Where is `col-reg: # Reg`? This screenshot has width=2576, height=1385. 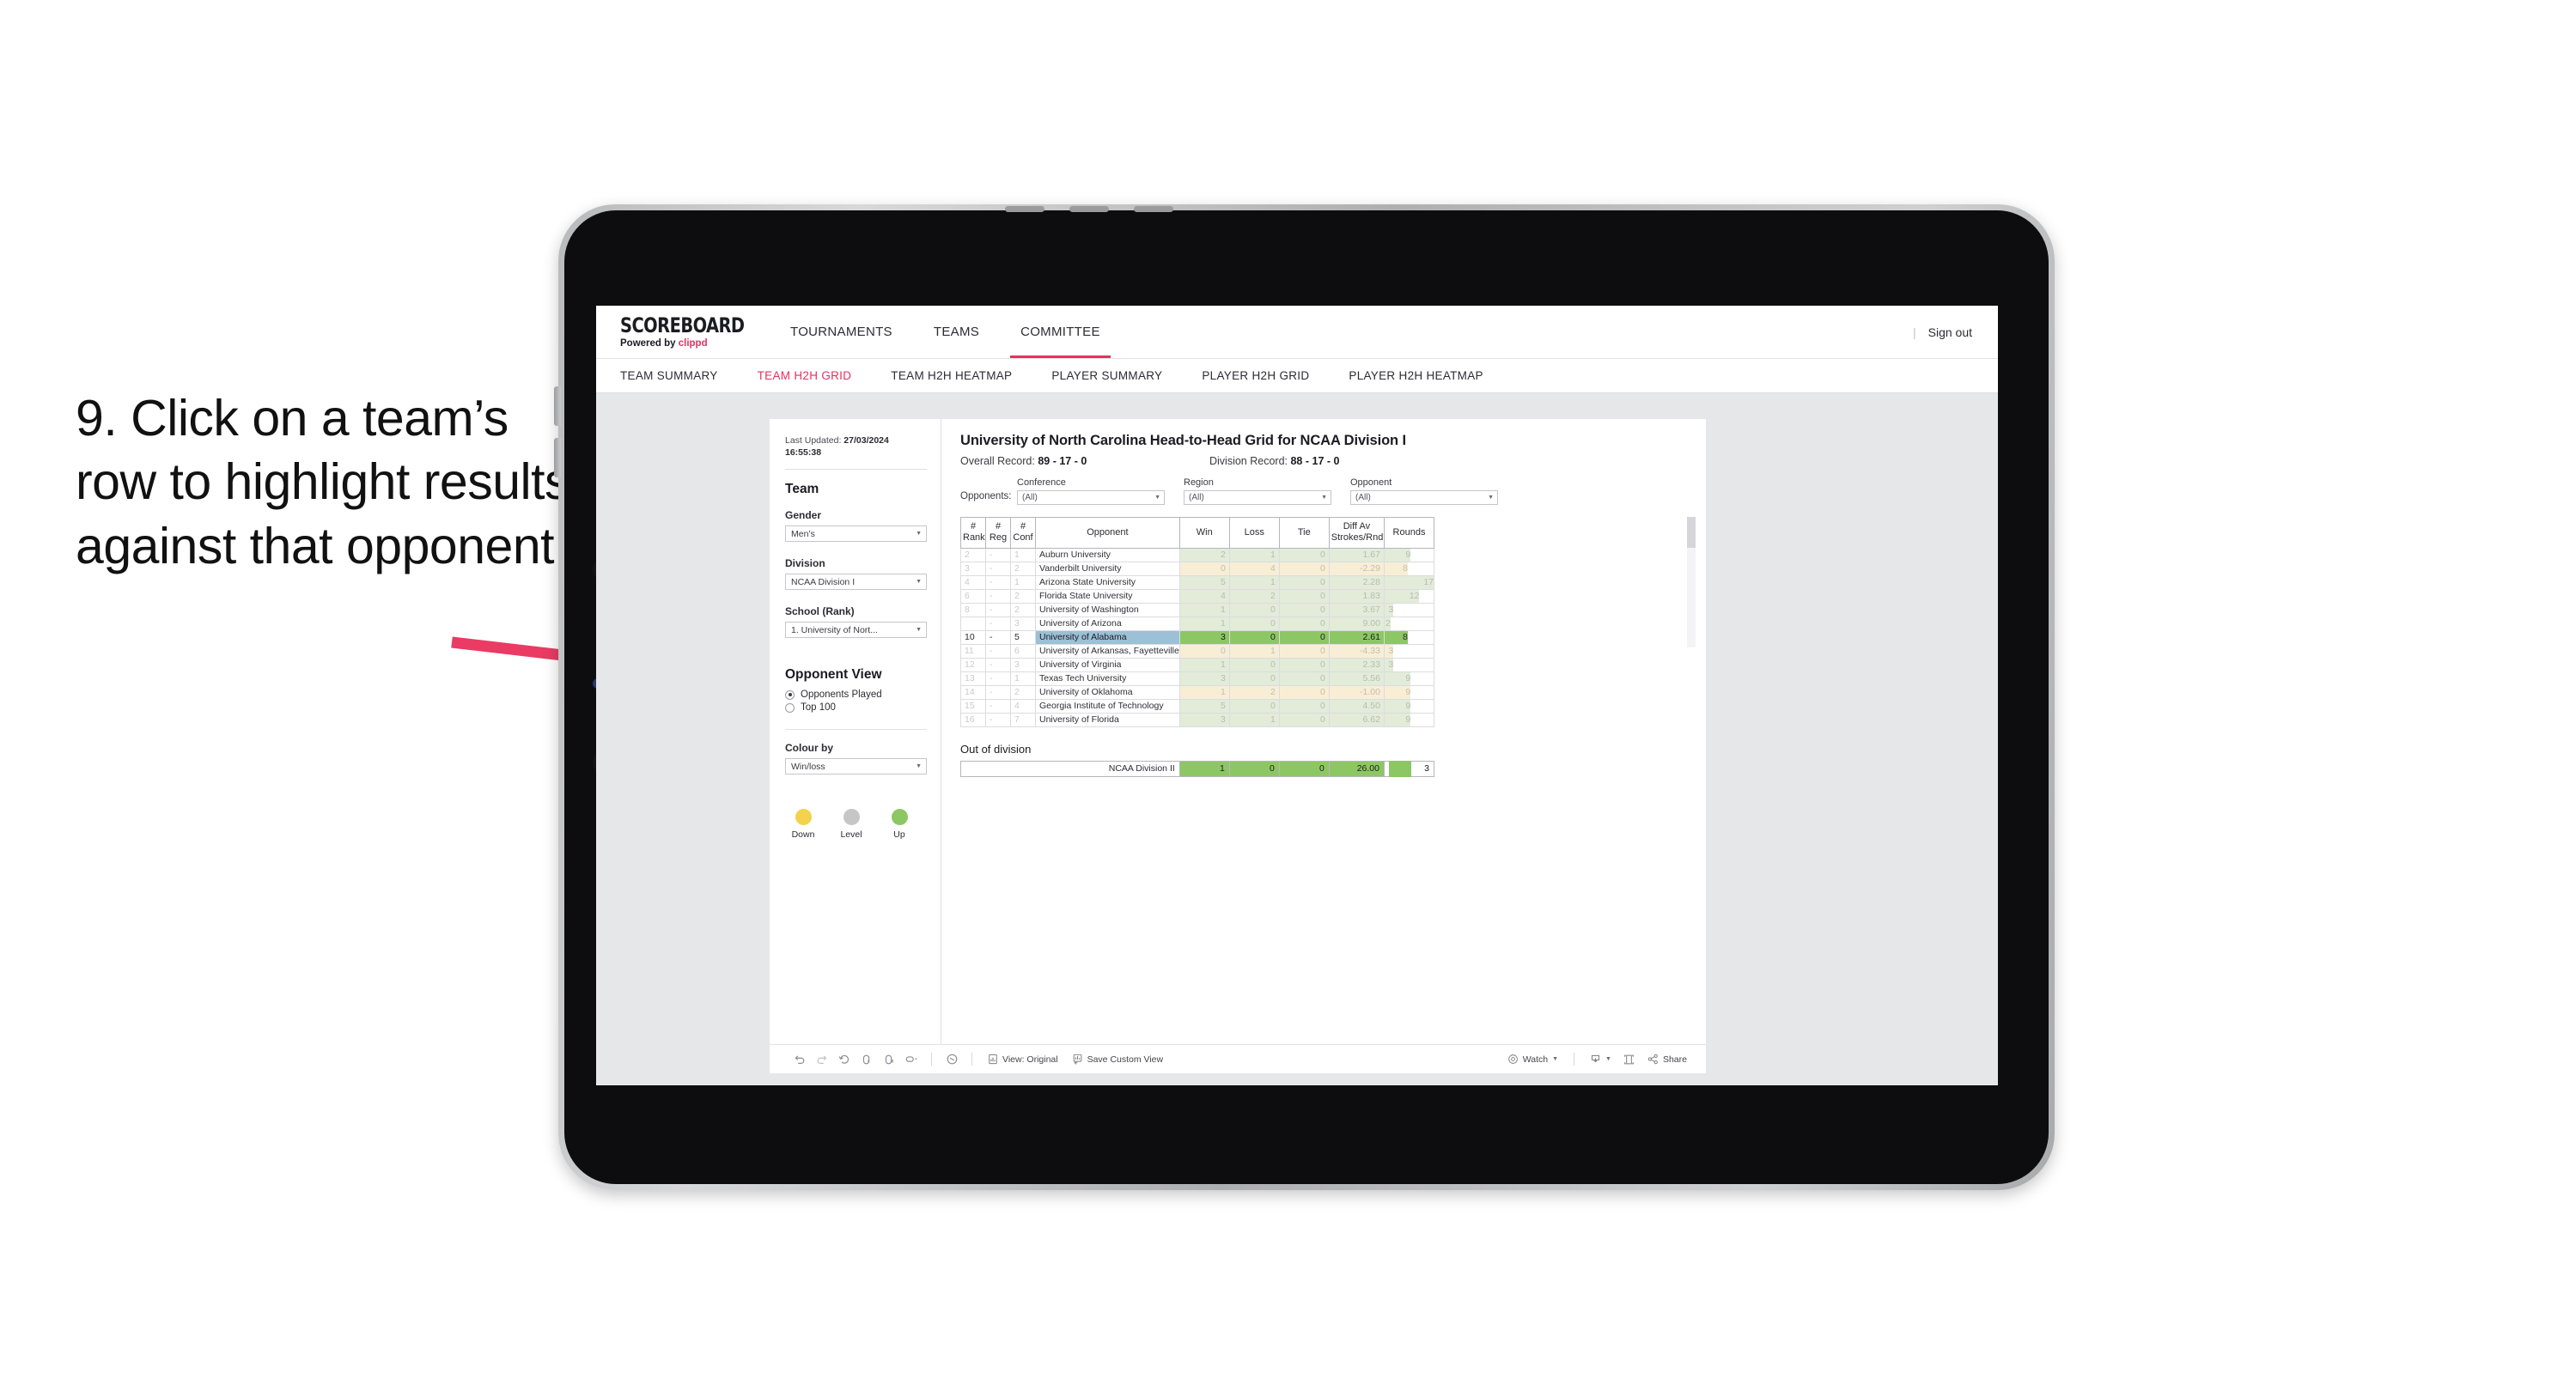
col-reg: # Reg is located at coordinates (998, 533).